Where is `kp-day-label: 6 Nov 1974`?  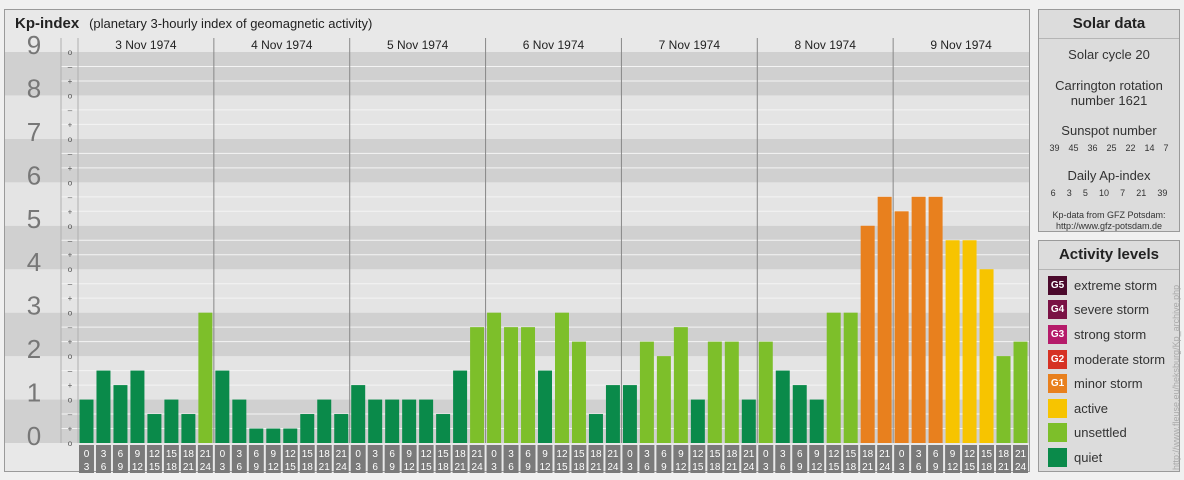
kp-day-label: 6 Nov 1974 is located at coordinates (554, 45).